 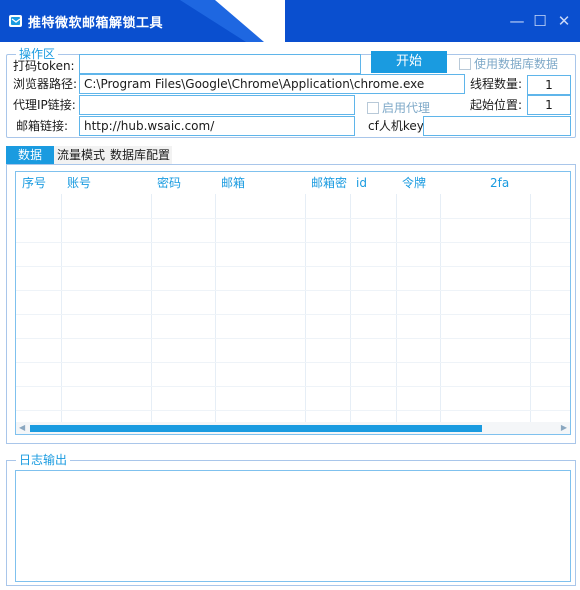 I want to click on cf-key-input, so click(x=497, y=126).